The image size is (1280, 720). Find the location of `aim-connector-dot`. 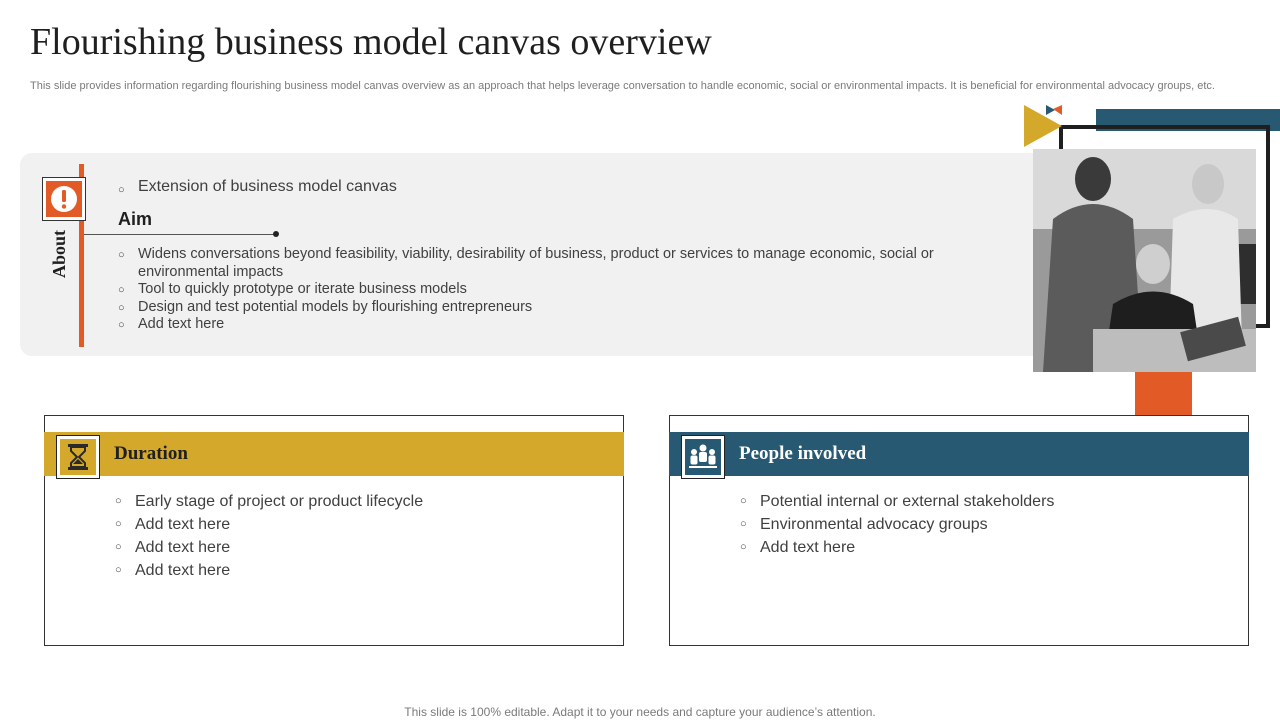

aim-connector-dot is located at coordinates (276, 234).